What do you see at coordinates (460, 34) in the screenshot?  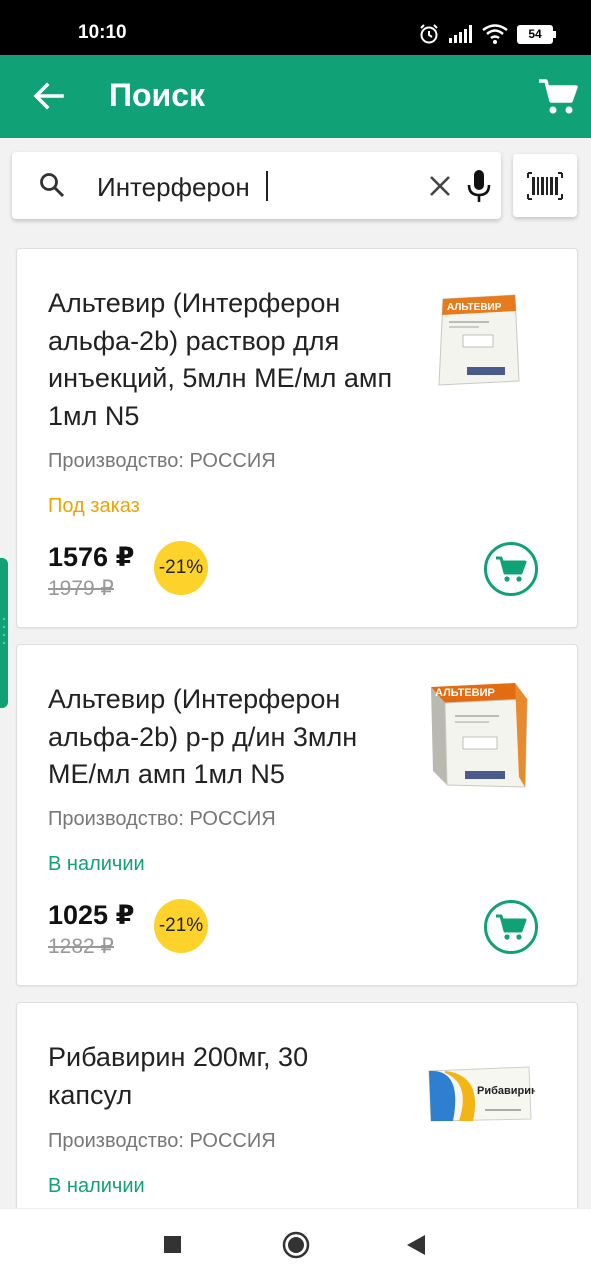 I see `signal-icon` at bounding box center [460, 34].